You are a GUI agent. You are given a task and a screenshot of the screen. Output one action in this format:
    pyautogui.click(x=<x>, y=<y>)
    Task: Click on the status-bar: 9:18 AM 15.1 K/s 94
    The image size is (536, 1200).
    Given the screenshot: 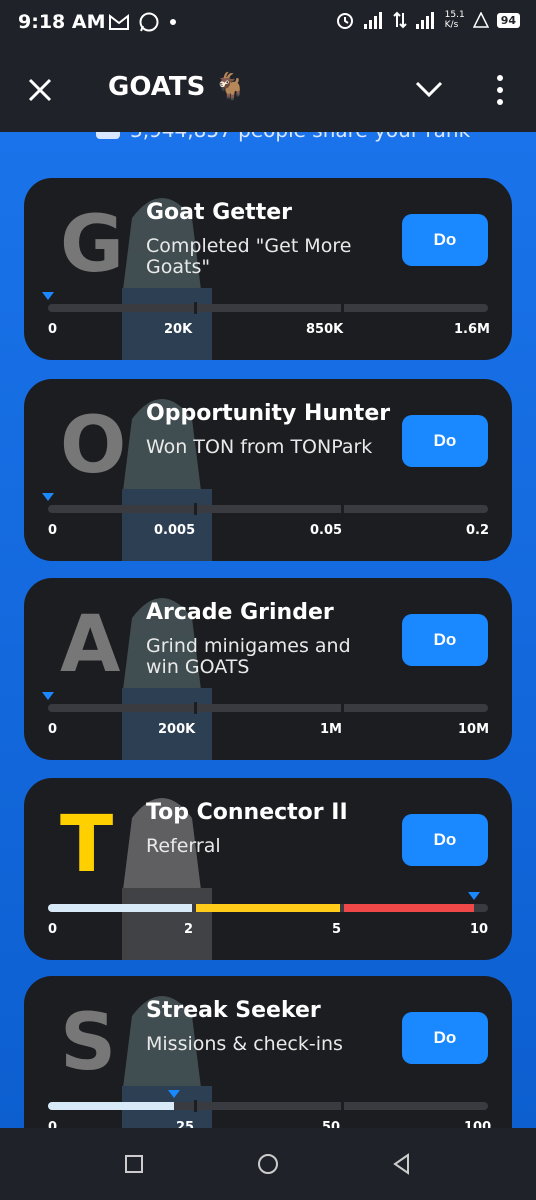 What is the action you would take?
    pyautogui.click(x=268, y=24)
    